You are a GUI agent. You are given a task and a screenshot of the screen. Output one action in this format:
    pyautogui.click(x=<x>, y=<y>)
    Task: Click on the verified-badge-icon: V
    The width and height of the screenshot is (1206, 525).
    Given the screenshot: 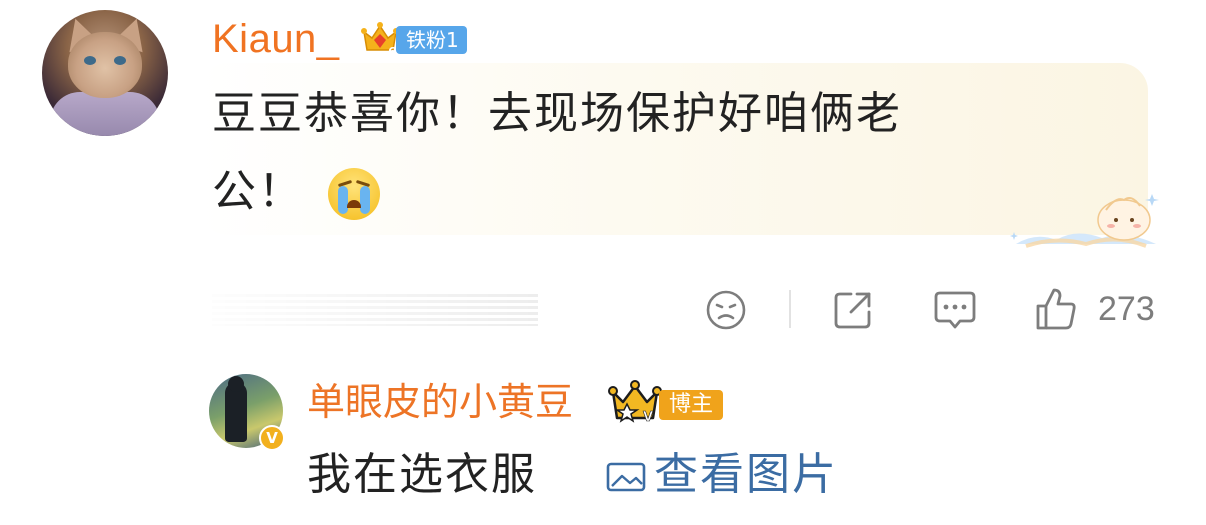 What is the action you would take?
    pyautogui.click(x=272, y=438)
    